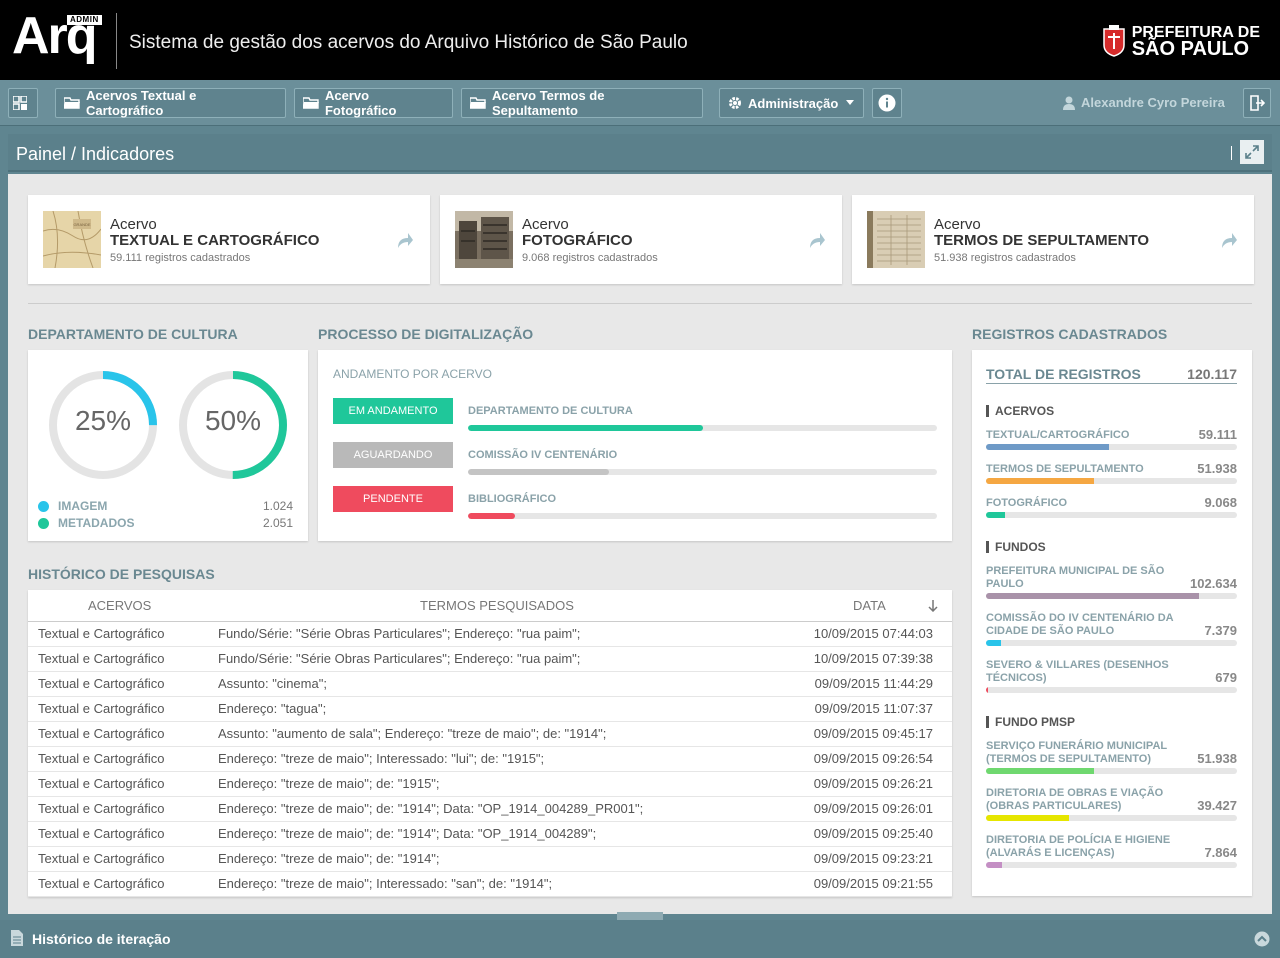 The image size is (1280, 958). Describe the element at coordinates (870, 684) in the screenshot. I see `cell-data: 09/09/2015 11:44:29` at that location.